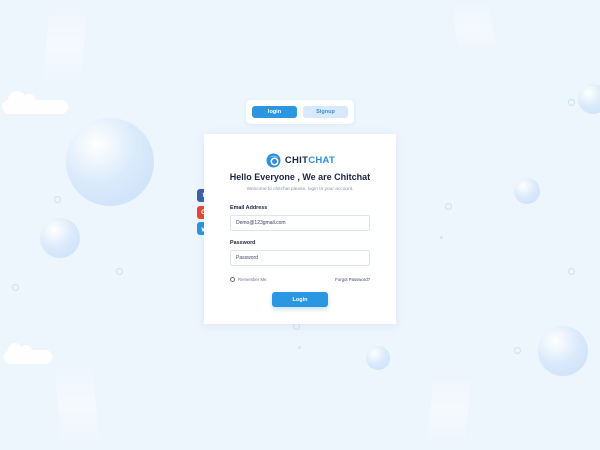 This screenshot has width=600, height=450. Describe the element at coordinates (296, 160) in the screenshot. I see `brand-name-main: CHIT` at that location.